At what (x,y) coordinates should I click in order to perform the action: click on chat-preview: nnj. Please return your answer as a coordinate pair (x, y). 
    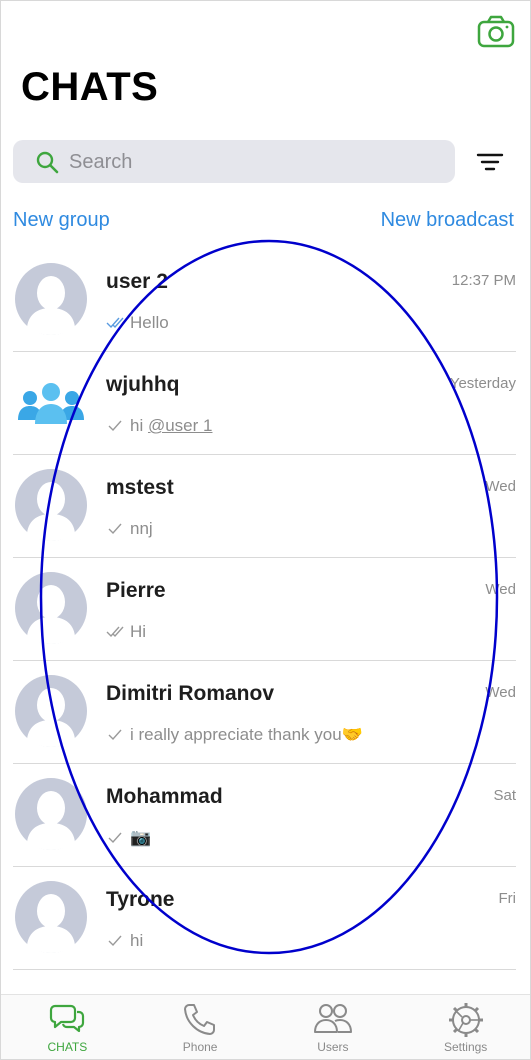
    Looking at the image, I should click on (129, 529).